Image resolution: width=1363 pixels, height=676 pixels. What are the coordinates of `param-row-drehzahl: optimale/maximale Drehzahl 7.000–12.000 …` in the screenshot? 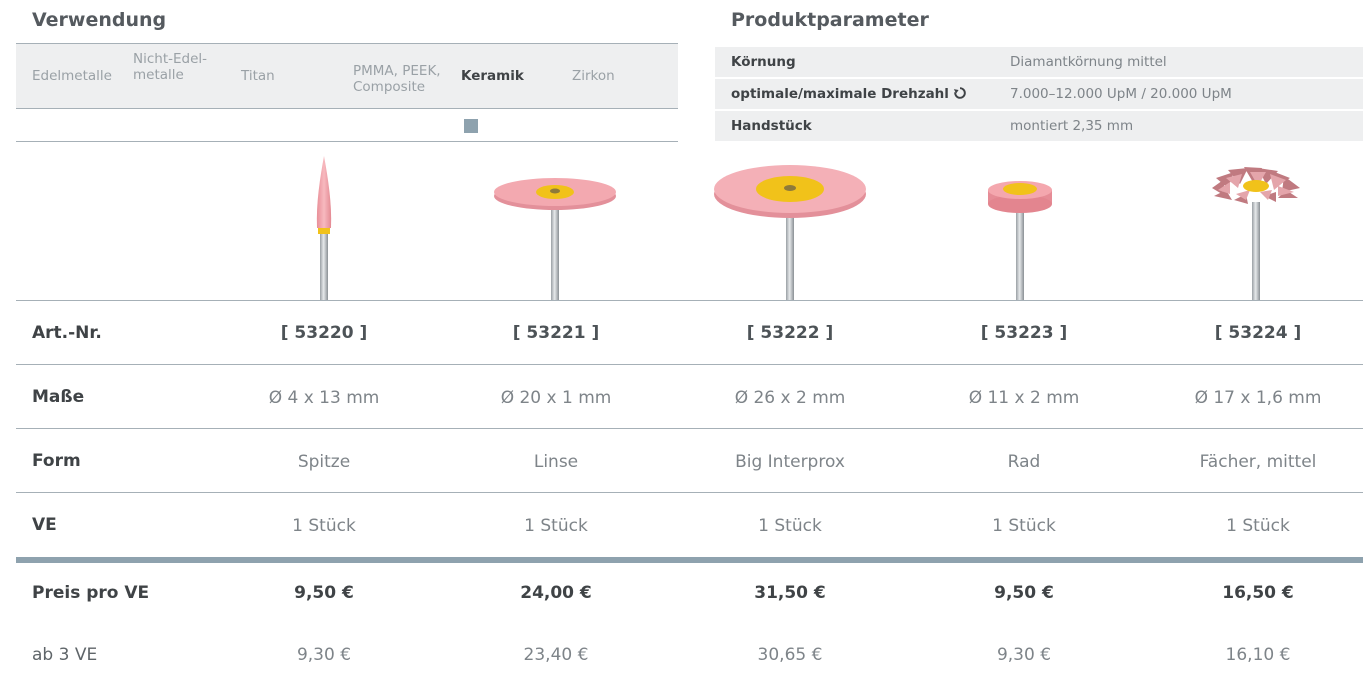 It's located at (1039, 95).